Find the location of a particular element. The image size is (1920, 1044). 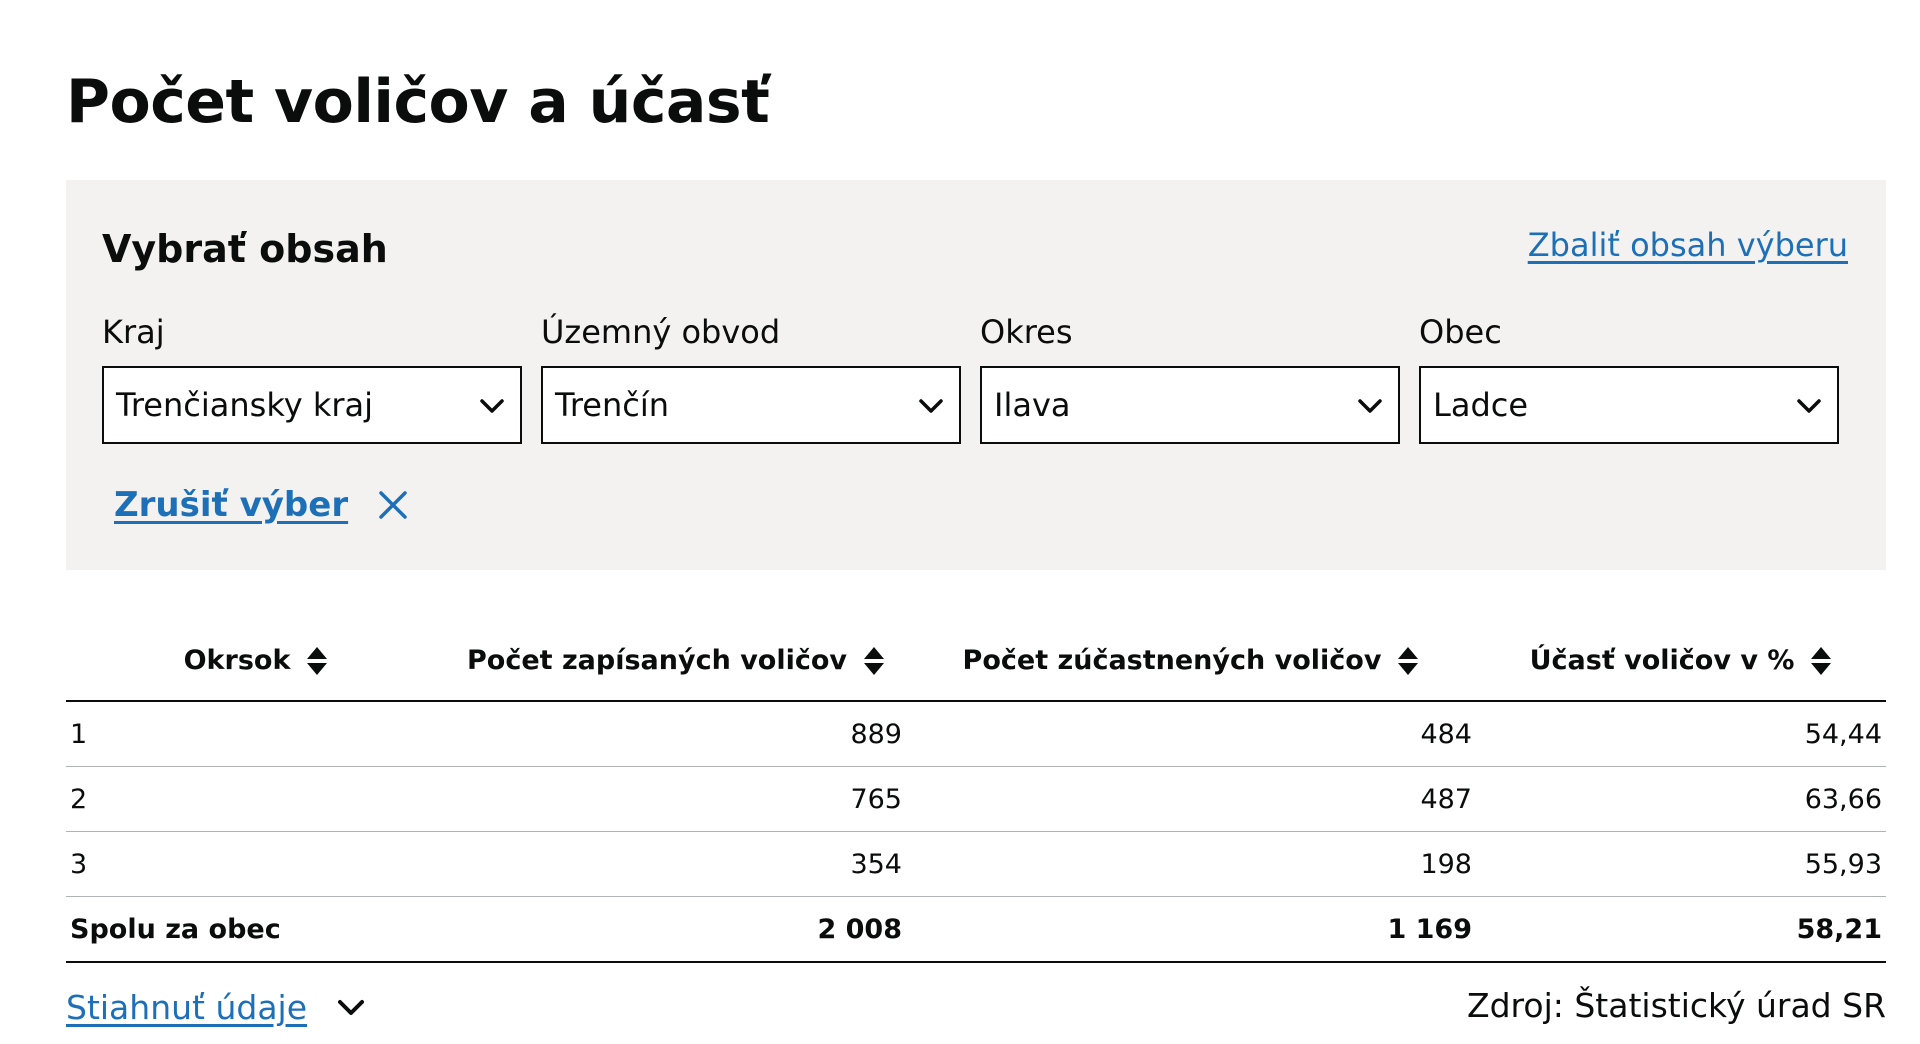

filter-kraj: Kraj Trenčiansky kraj is located at coordinates (312, 377).